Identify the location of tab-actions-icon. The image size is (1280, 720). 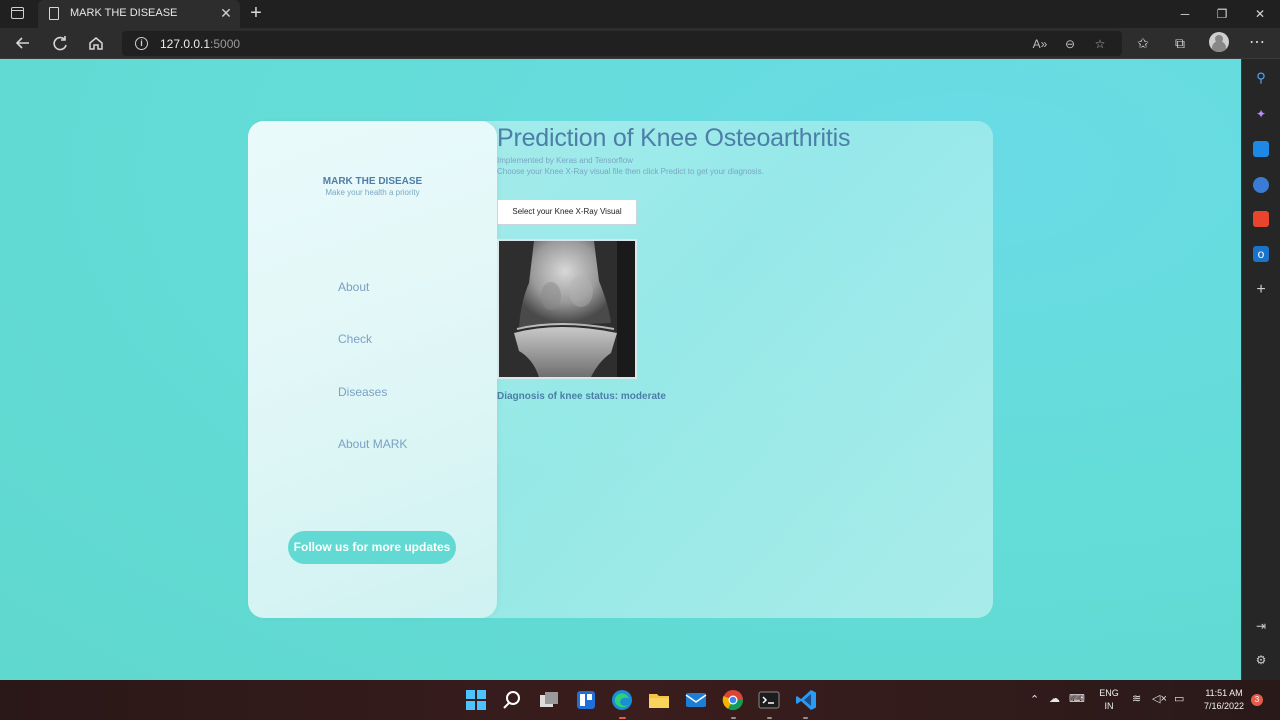
(17, 13).